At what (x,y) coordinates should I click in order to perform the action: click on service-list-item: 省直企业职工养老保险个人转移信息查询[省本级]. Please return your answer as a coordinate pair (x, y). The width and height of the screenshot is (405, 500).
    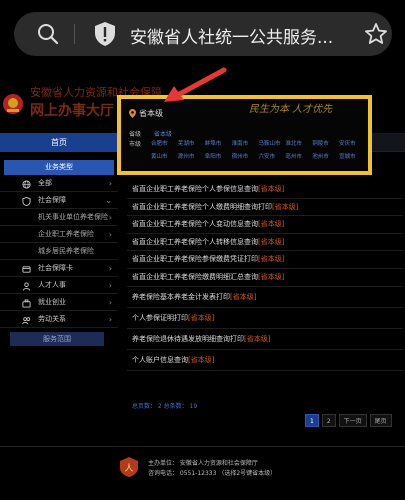
    Looking at the image, I should click on (265, 243).